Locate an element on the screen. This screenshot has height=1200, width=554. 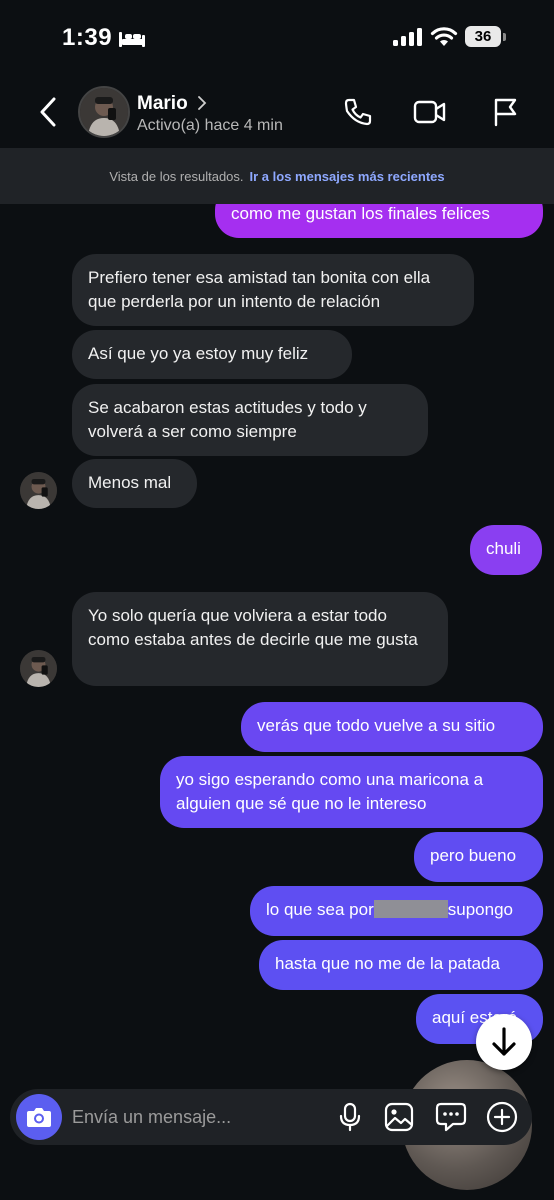
signal-icon is located at coordinates (407, 37).